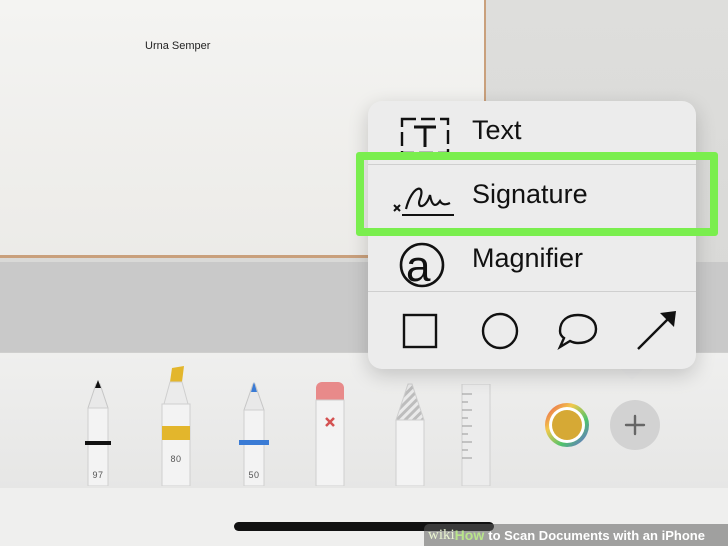  I want to click on square-shape-icon, so click(420, 331).